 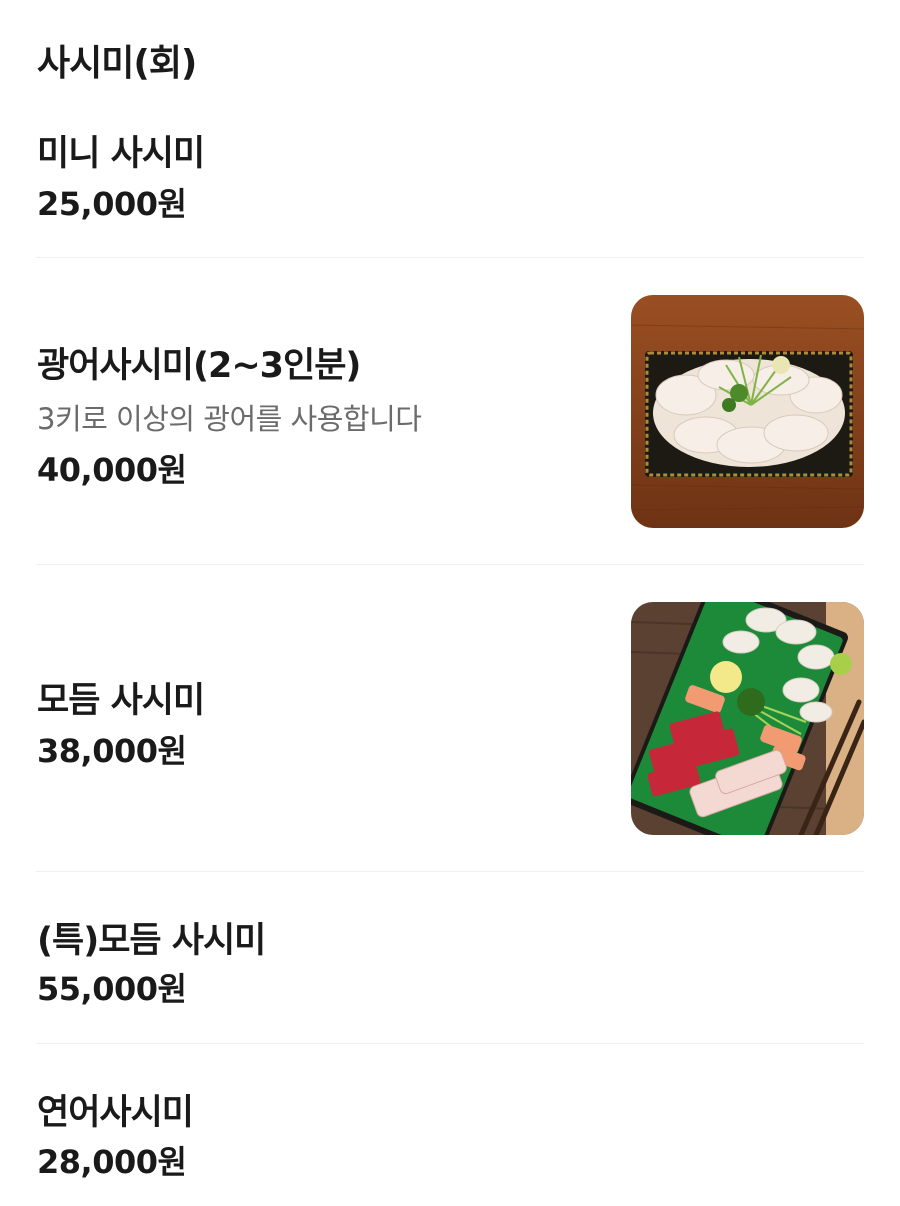 I want to click on item-name: 광어사시미(2~3인분), so click(x=199, y=366).